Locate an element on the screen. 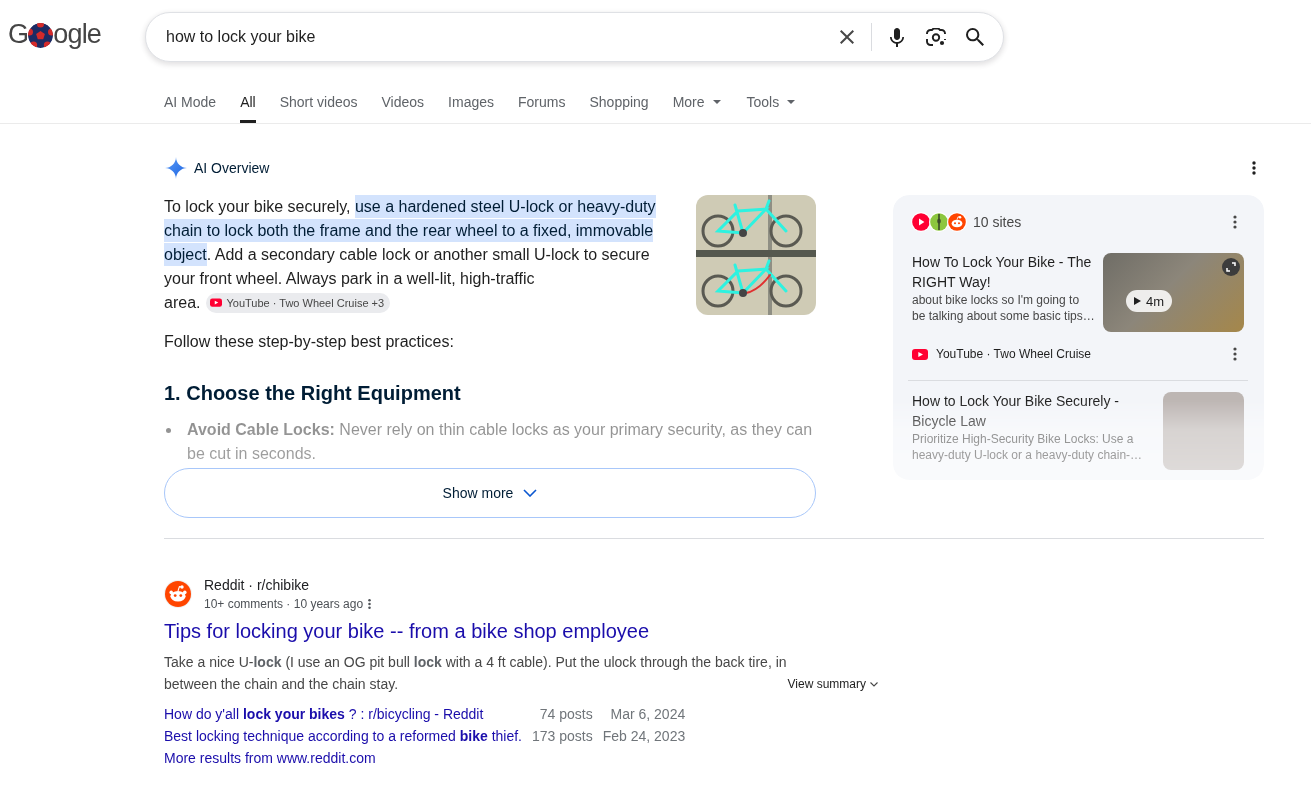 The height and width of the screenshot is (792, 1311). tab: Shopping is located at coordinates (619, 101).